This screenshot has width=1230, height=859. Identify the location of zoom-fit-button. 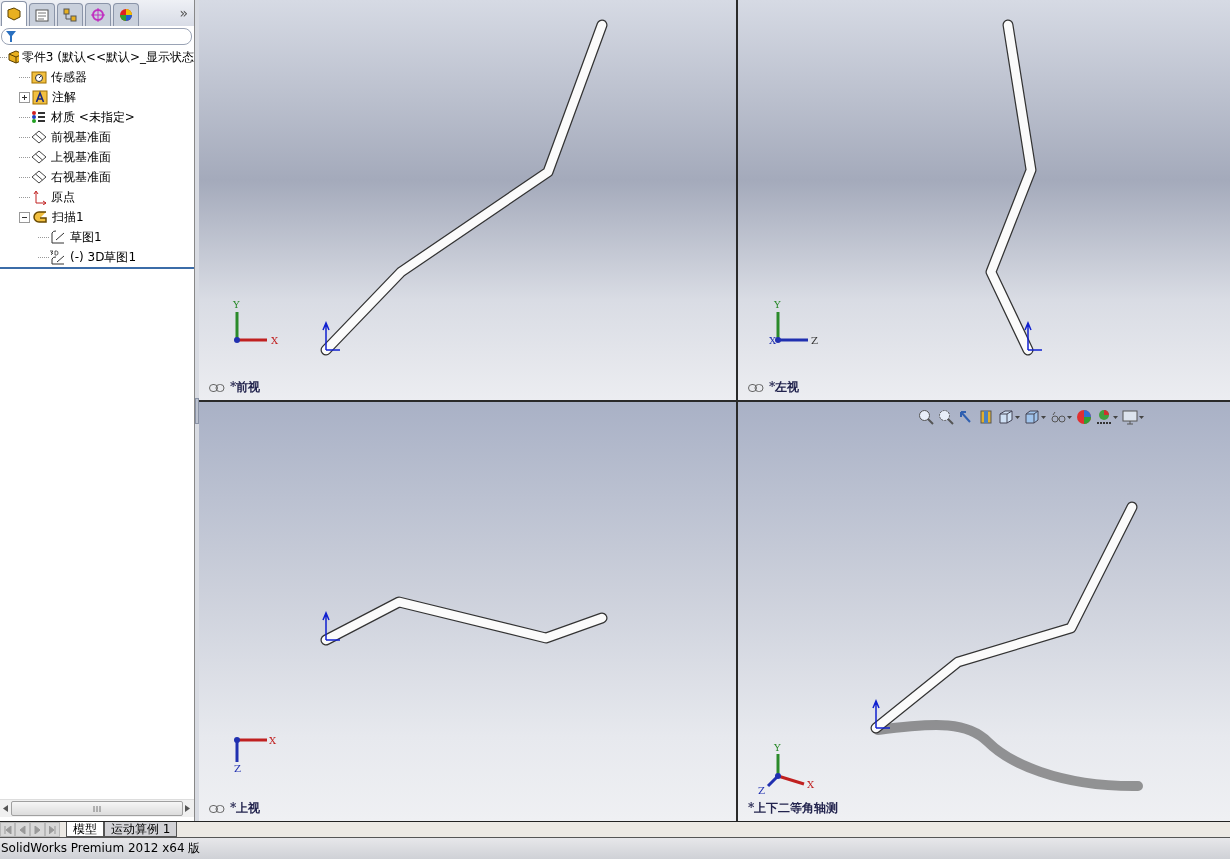
(926, 417).